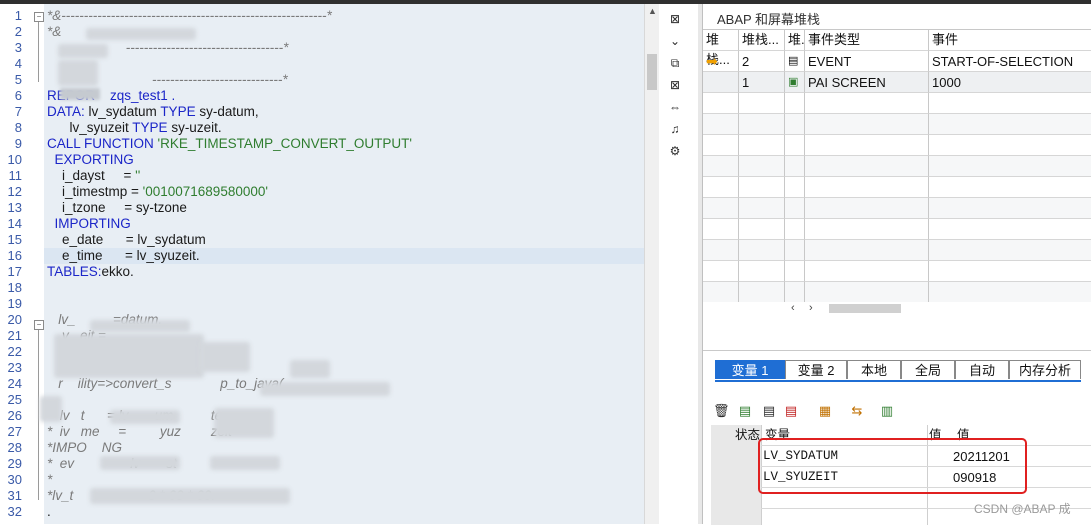 This screenshot has width=1091, height=530. Describe the element at coordinates (39, 325) in the screenshot. I see `fold-toggle-comment: −` at that location.